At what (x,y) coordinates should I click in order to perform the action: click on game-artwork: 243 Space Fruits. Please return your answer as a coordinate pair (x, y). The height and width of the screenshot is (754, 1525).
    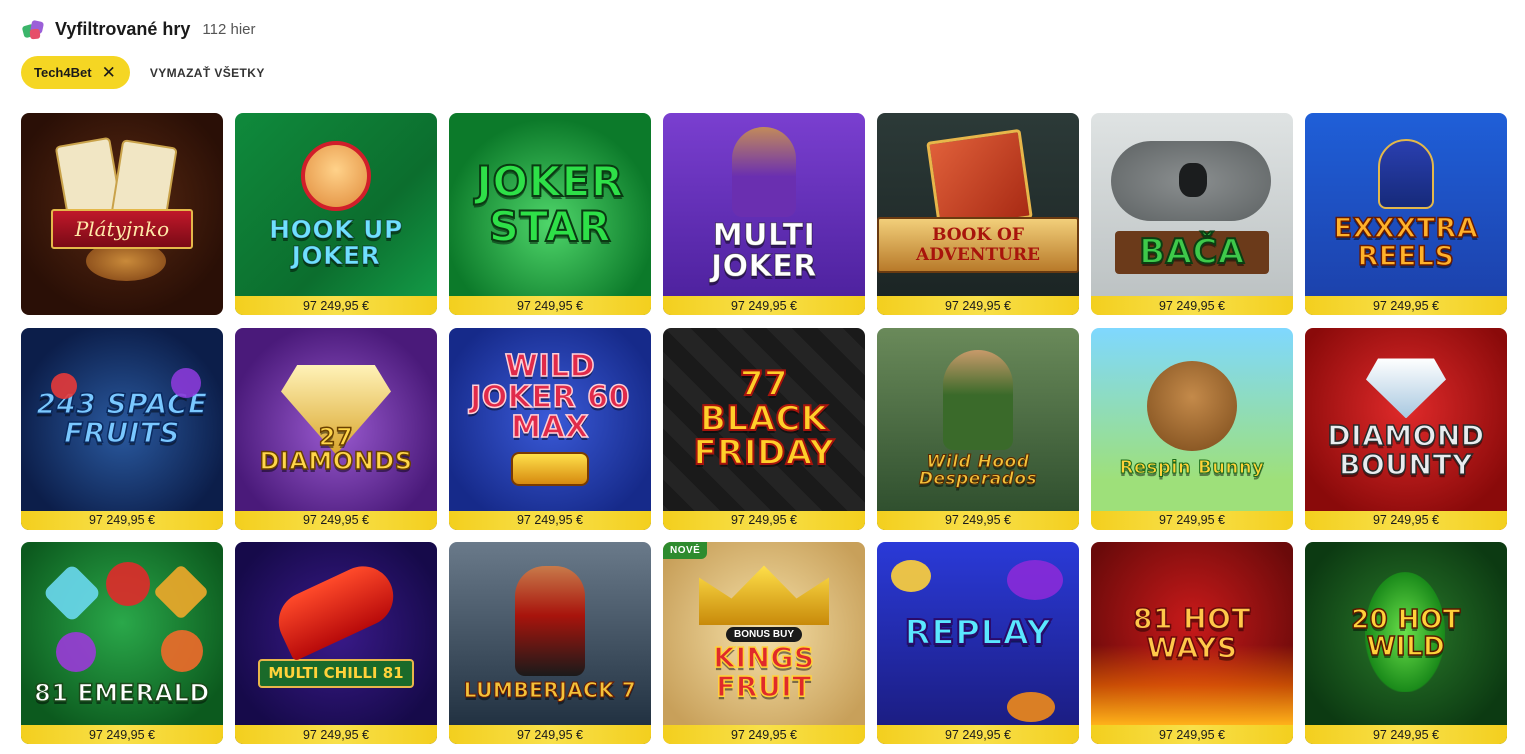
    Looking at the image, I should click on (122, 419).